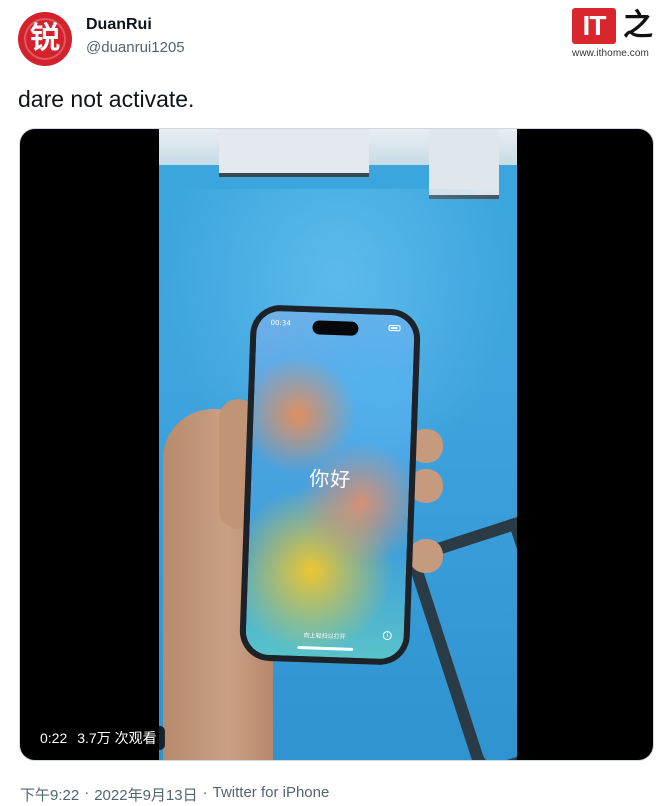 The width and height of the screenshot is (666, 806). Describe the element at coordinates (119, 25) in the screenshot. I see `author-display-name: DuanRui` at that location.